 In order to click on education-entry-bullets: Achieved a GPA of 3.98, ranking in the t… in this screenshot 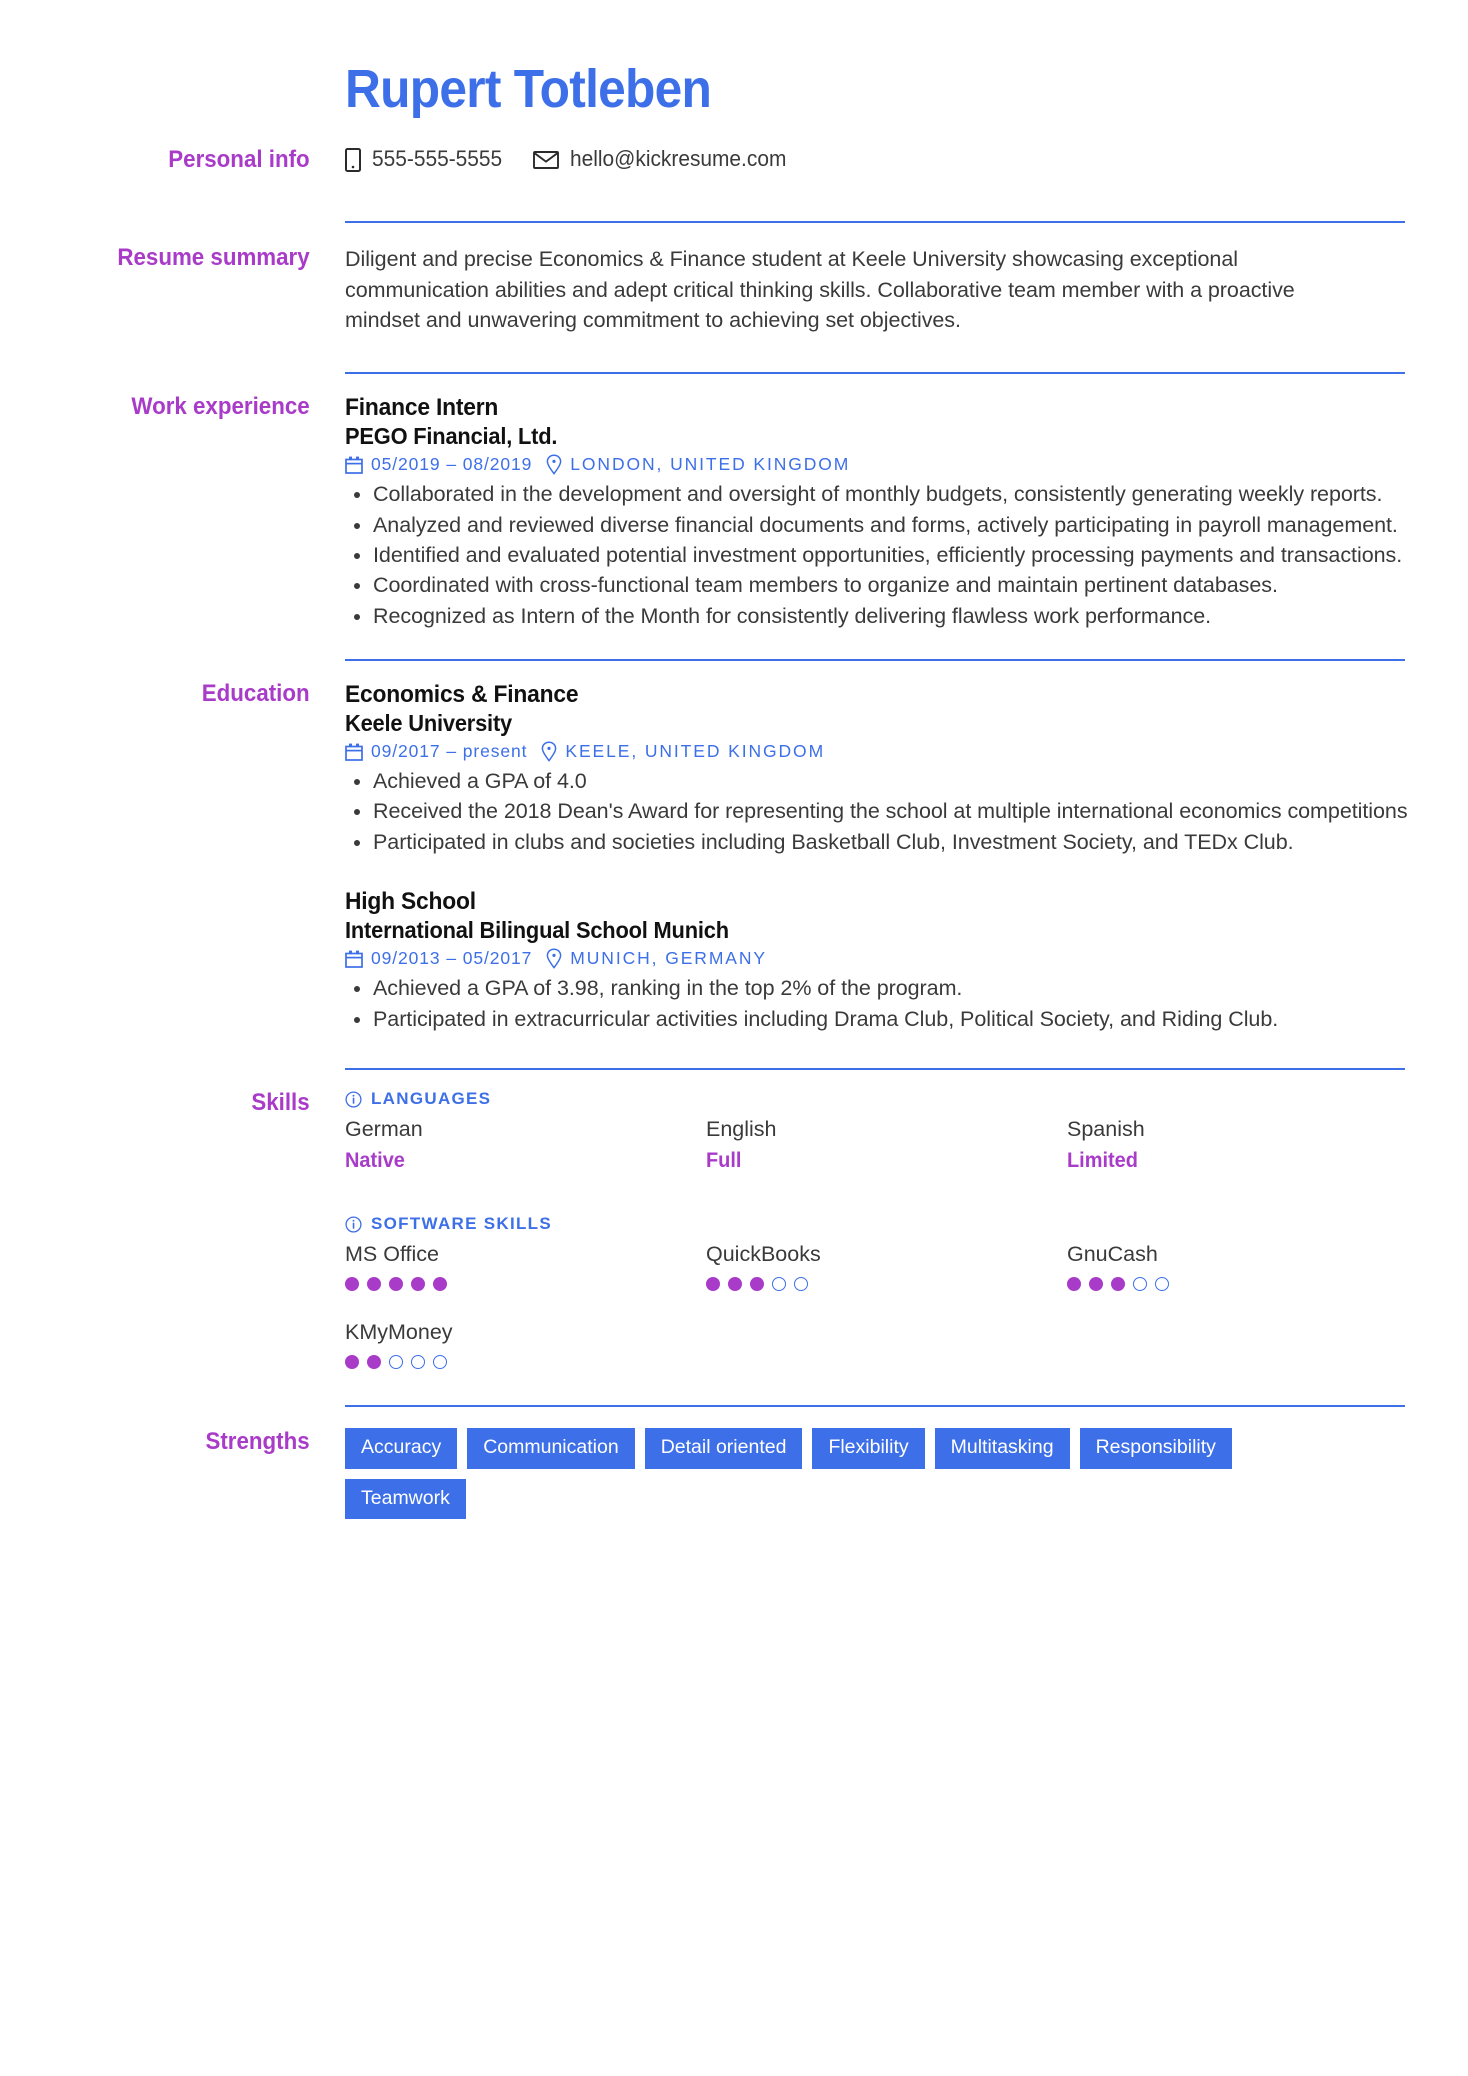, I will do `click(886, 1003)`.